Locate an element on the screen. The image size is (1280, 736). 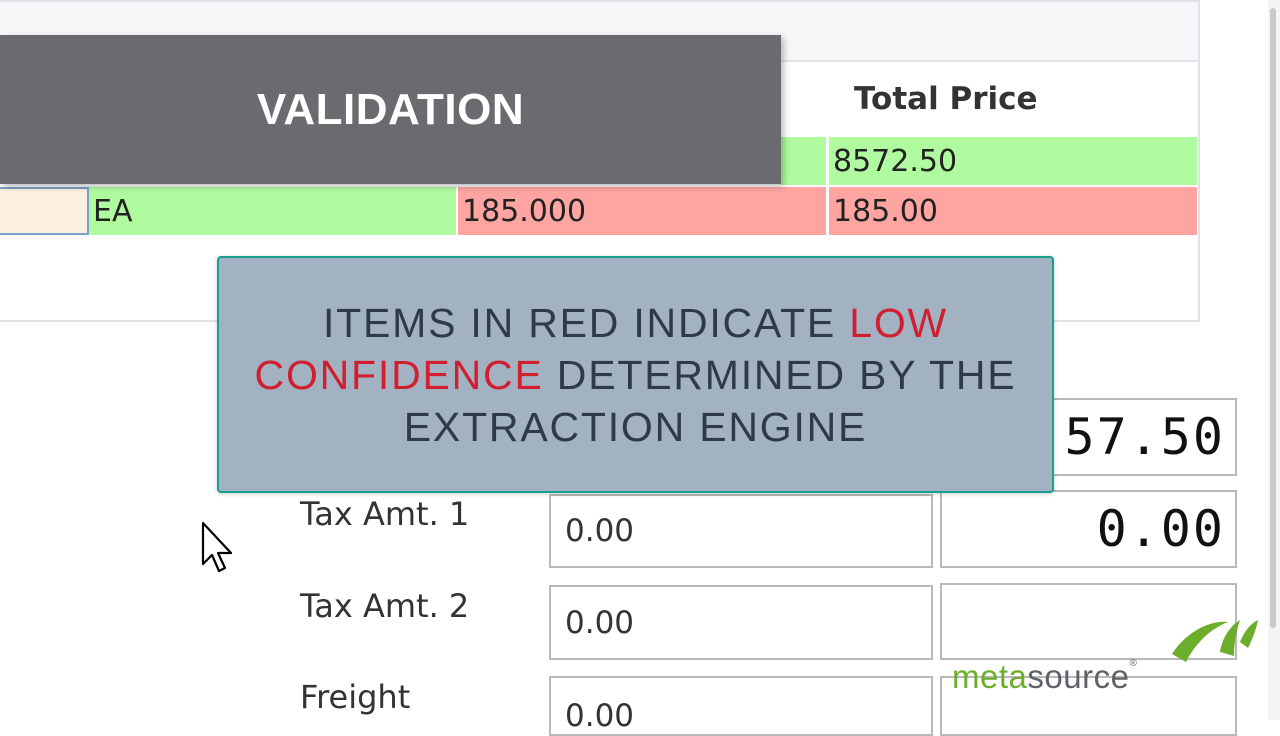
tax-amt-2-label: Tax Amt. 2 is located at coordinates (385, 606).